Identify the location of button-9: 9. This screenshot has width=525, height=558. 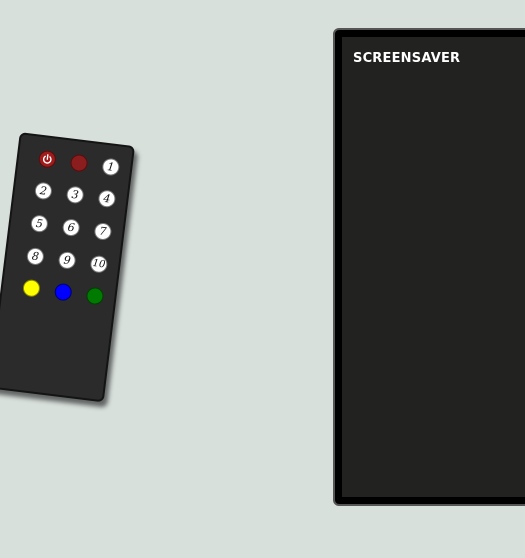
(67, 260).